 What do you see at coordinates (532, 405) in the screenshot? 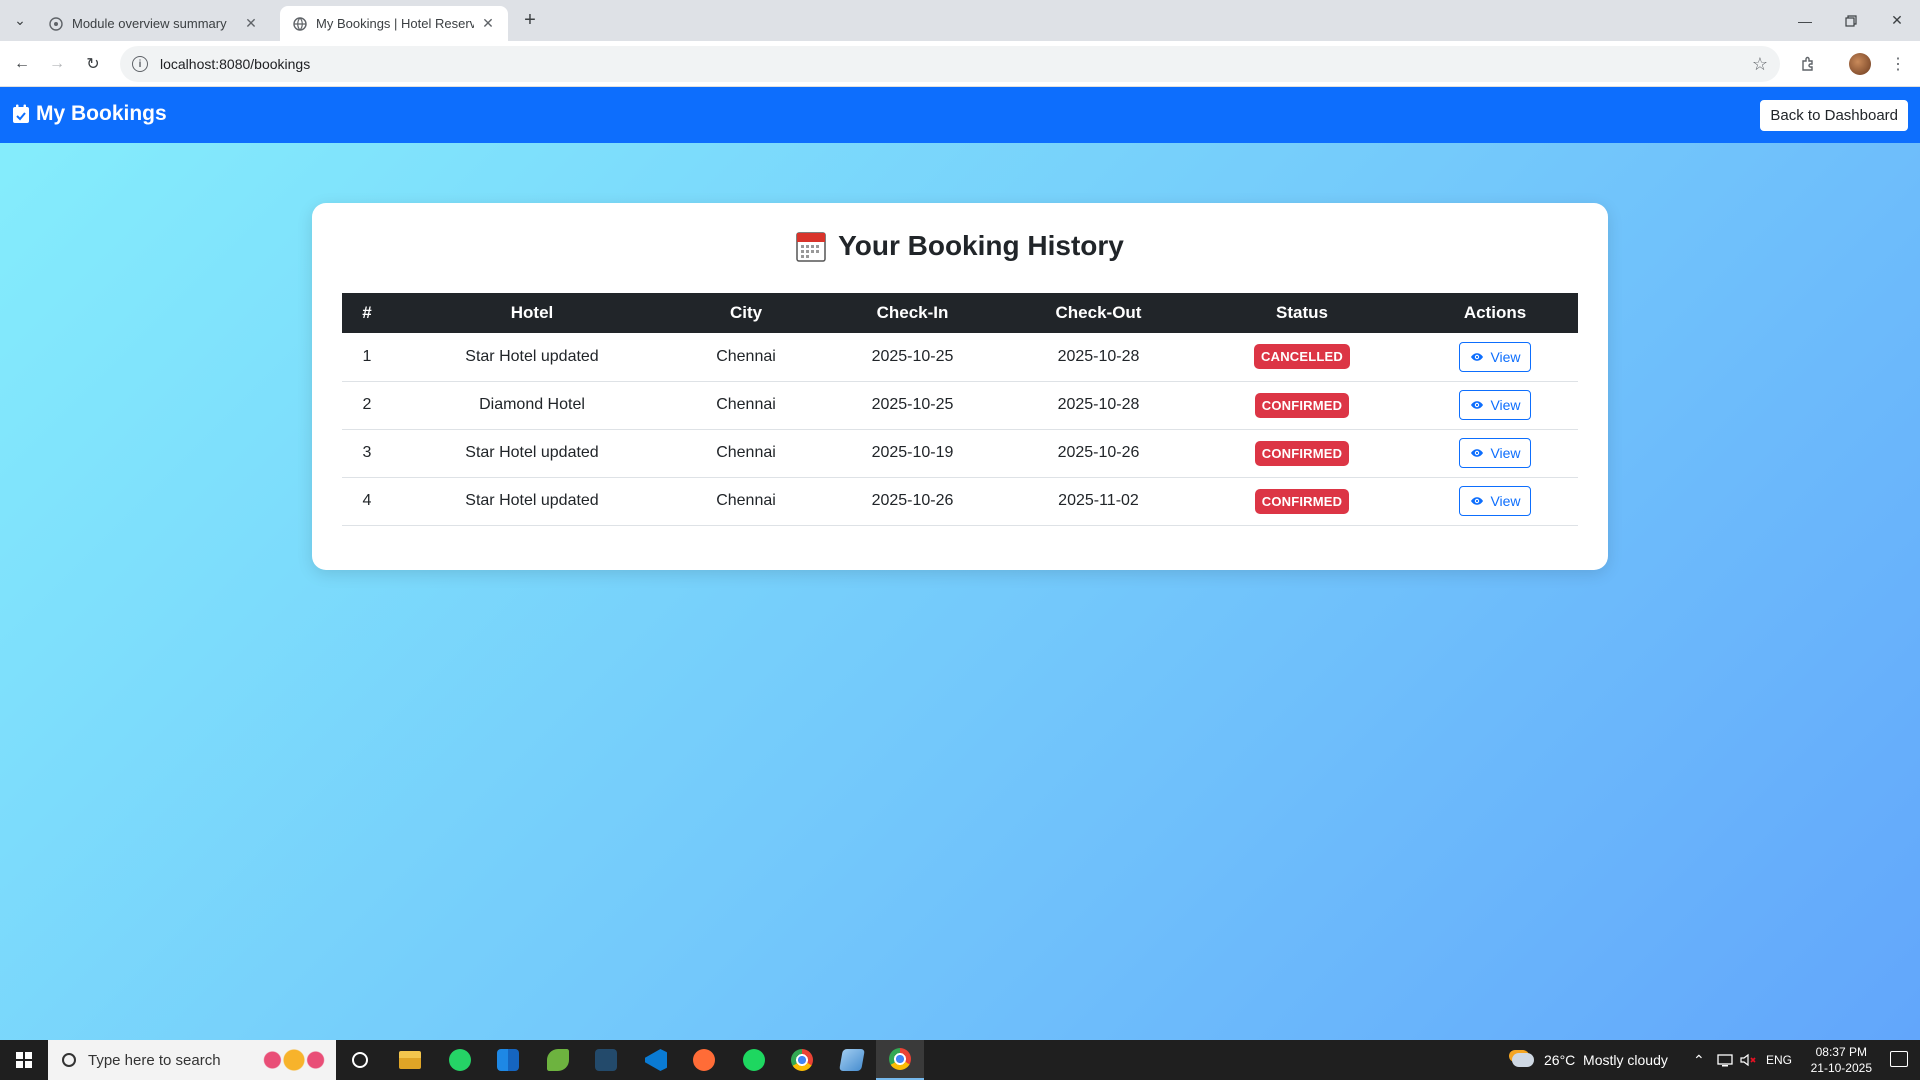
I see `hotel-name: Diamond Hotel` at bounding box center [532, 405].